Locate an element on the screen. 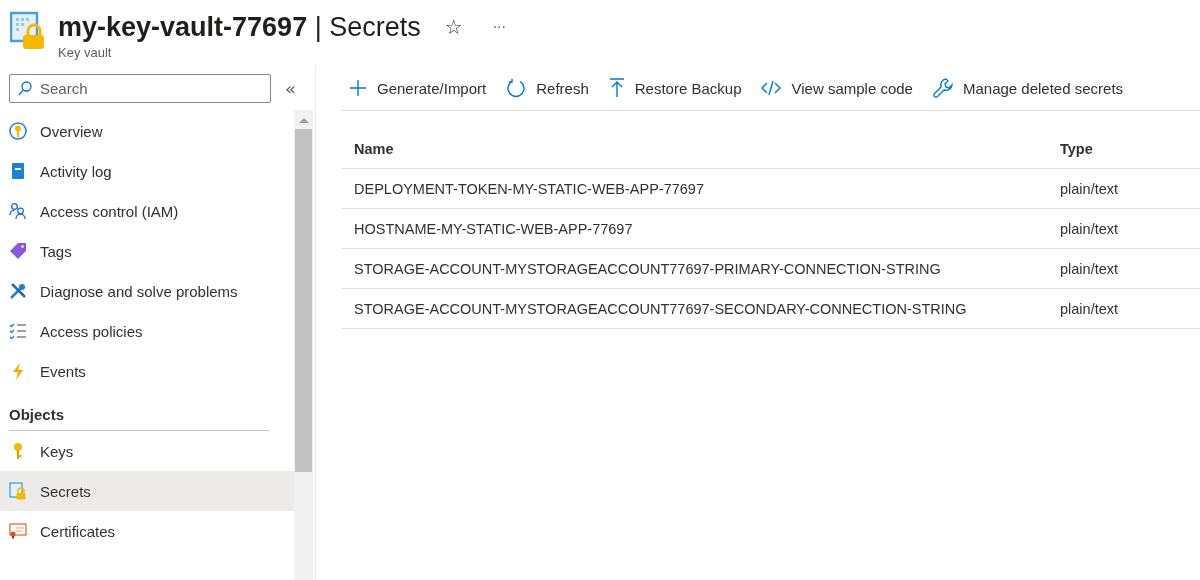 The width and height of the screenshot is (1200, 580). checklist-icon is located at coordinates (18, 331).